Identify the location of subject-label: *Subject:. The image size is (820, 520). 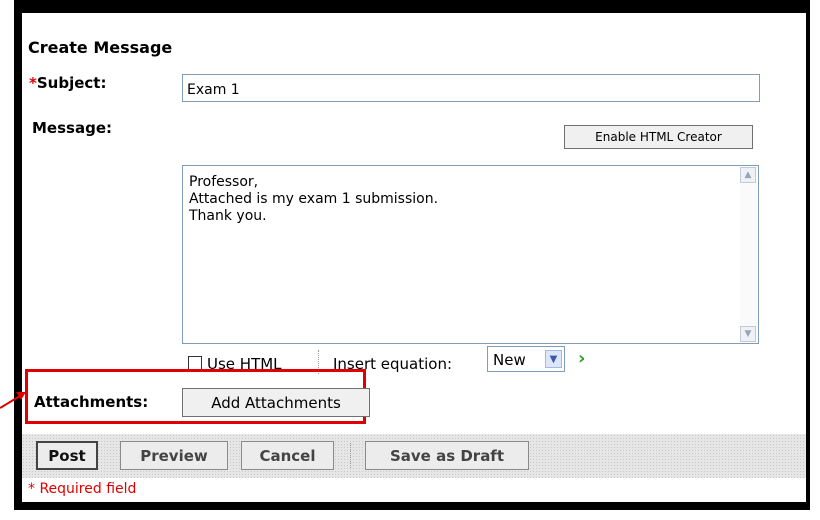
(67, 83).